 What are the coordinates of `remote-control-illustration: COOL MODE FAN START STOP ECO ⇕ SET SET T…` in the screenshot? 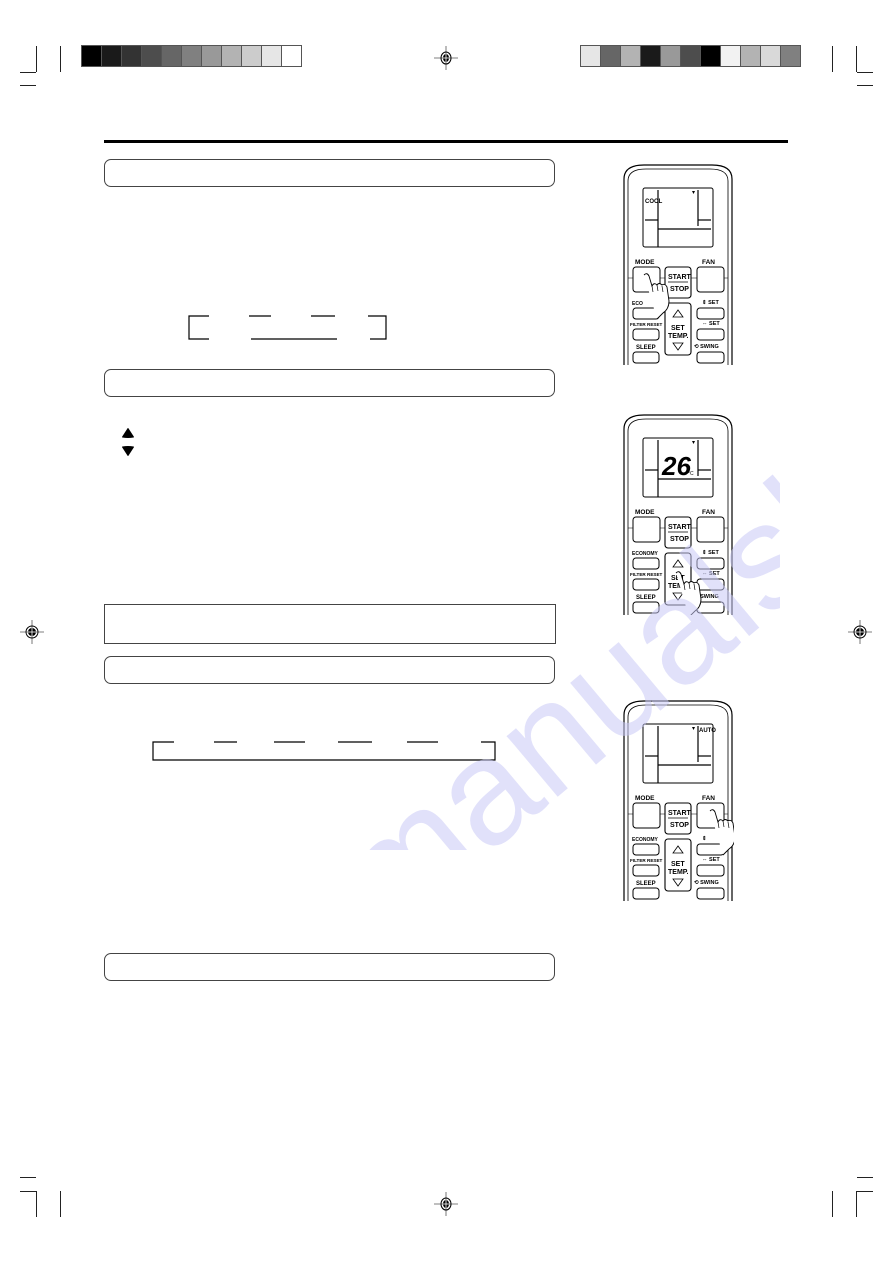 It's located at (678, 264).